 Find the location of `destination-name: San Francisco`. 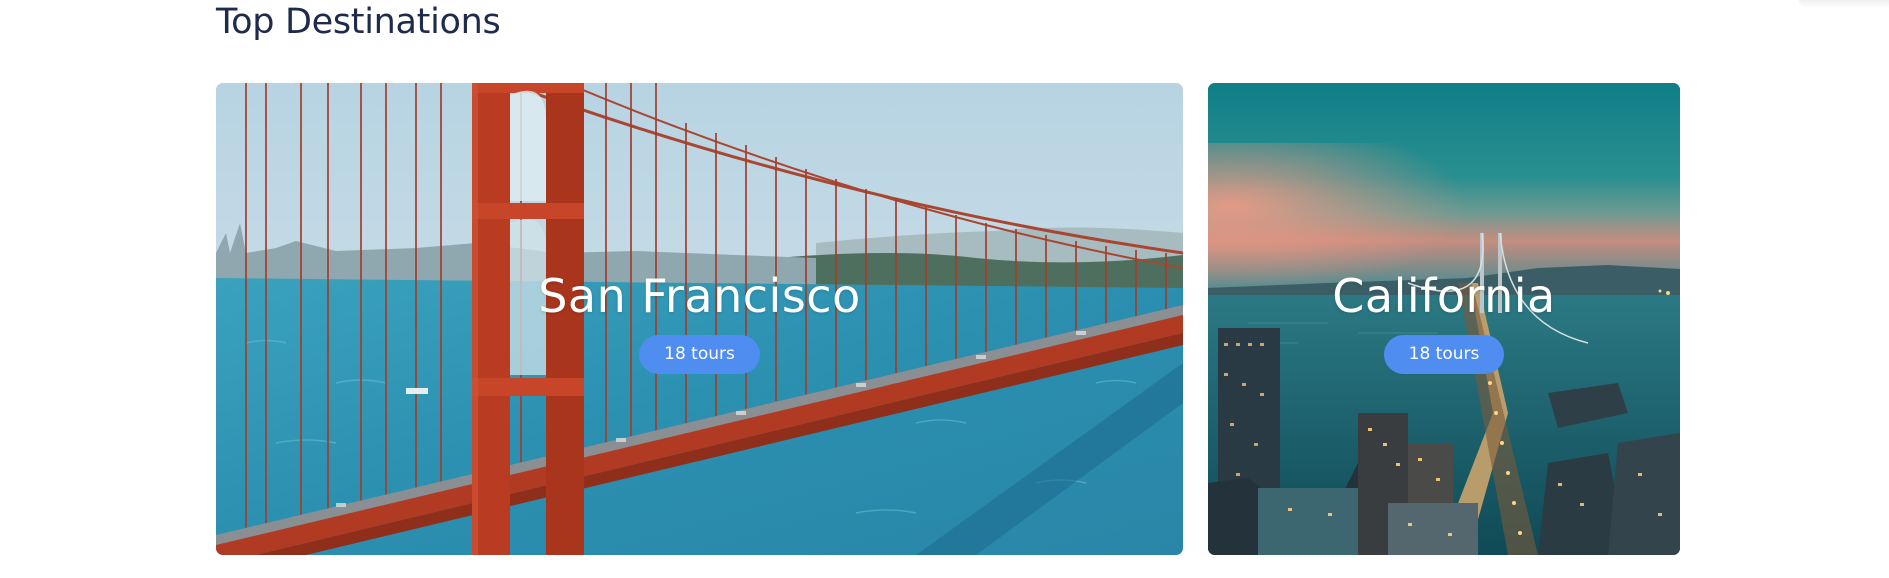

destination-name: San Francisco is located at coordinates (699, 296).